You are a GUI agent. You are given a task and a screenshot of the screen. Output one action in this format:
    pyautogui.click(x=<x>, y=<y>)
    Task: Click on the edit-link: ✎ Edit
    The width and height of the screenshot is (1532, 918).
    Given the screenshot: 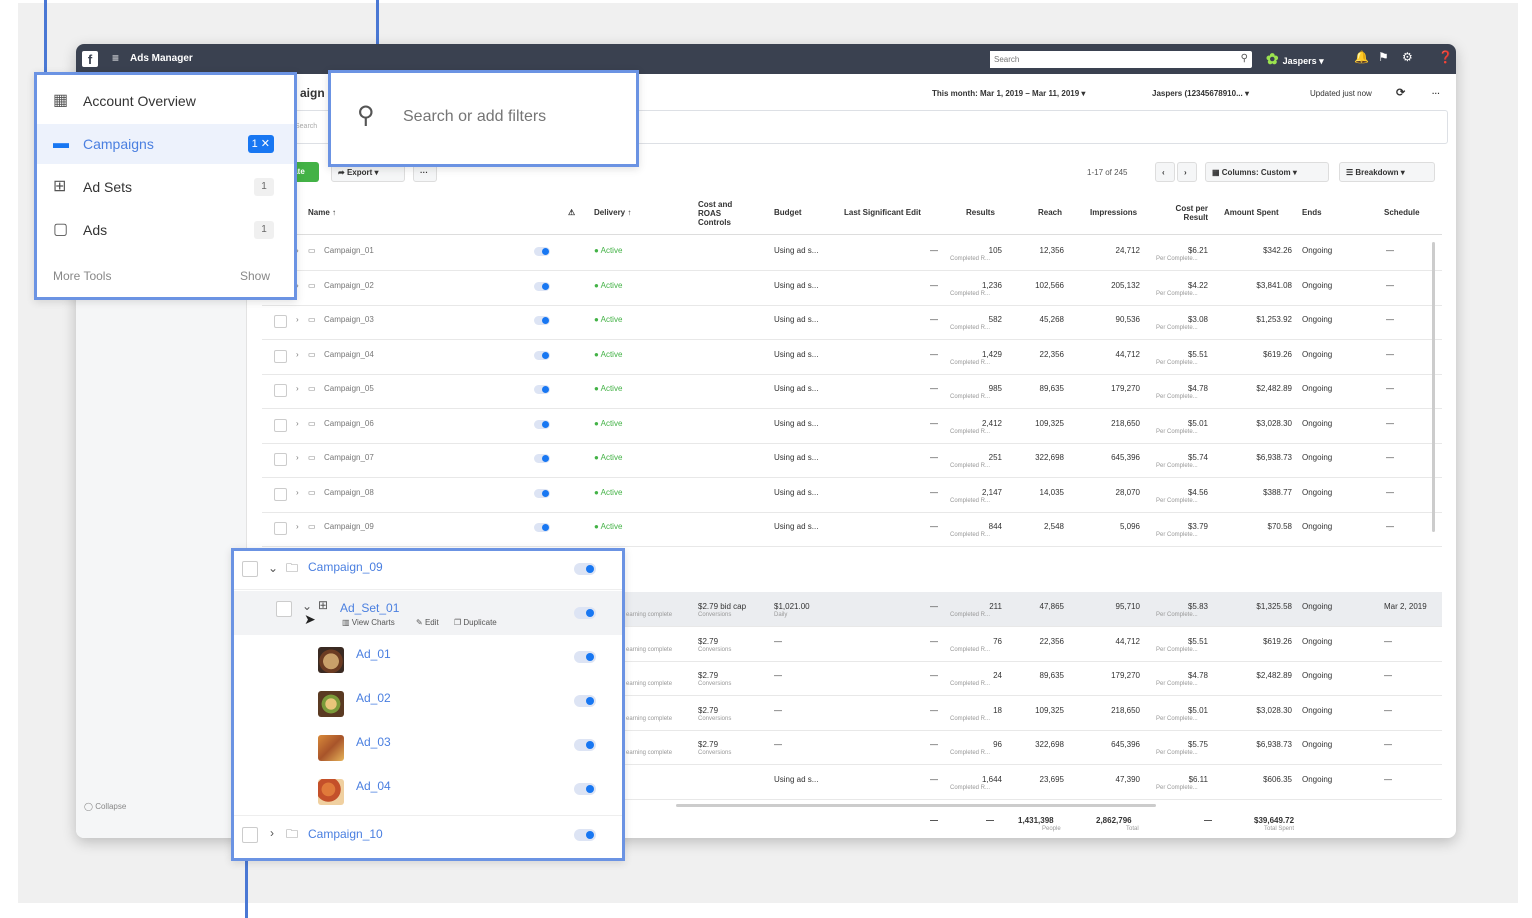 What is the action you would take?
    pyautogui.click(x=427, y=622)
    